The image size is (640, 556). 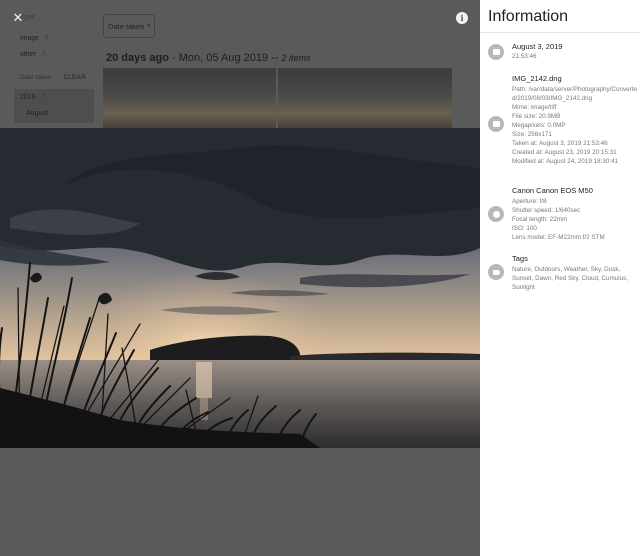 What do you see at coordinates (532, 134) in the screenshot?
I see `file-dimensions: Size: 256x171` at bounding box center [532, 134].